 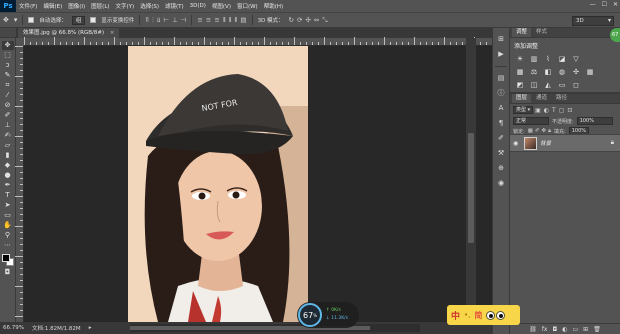 What do you see at coordinates (8, 165) in the screenshot?
I see `blur-tool-icon: ◆` at bounding box center [8, 165].